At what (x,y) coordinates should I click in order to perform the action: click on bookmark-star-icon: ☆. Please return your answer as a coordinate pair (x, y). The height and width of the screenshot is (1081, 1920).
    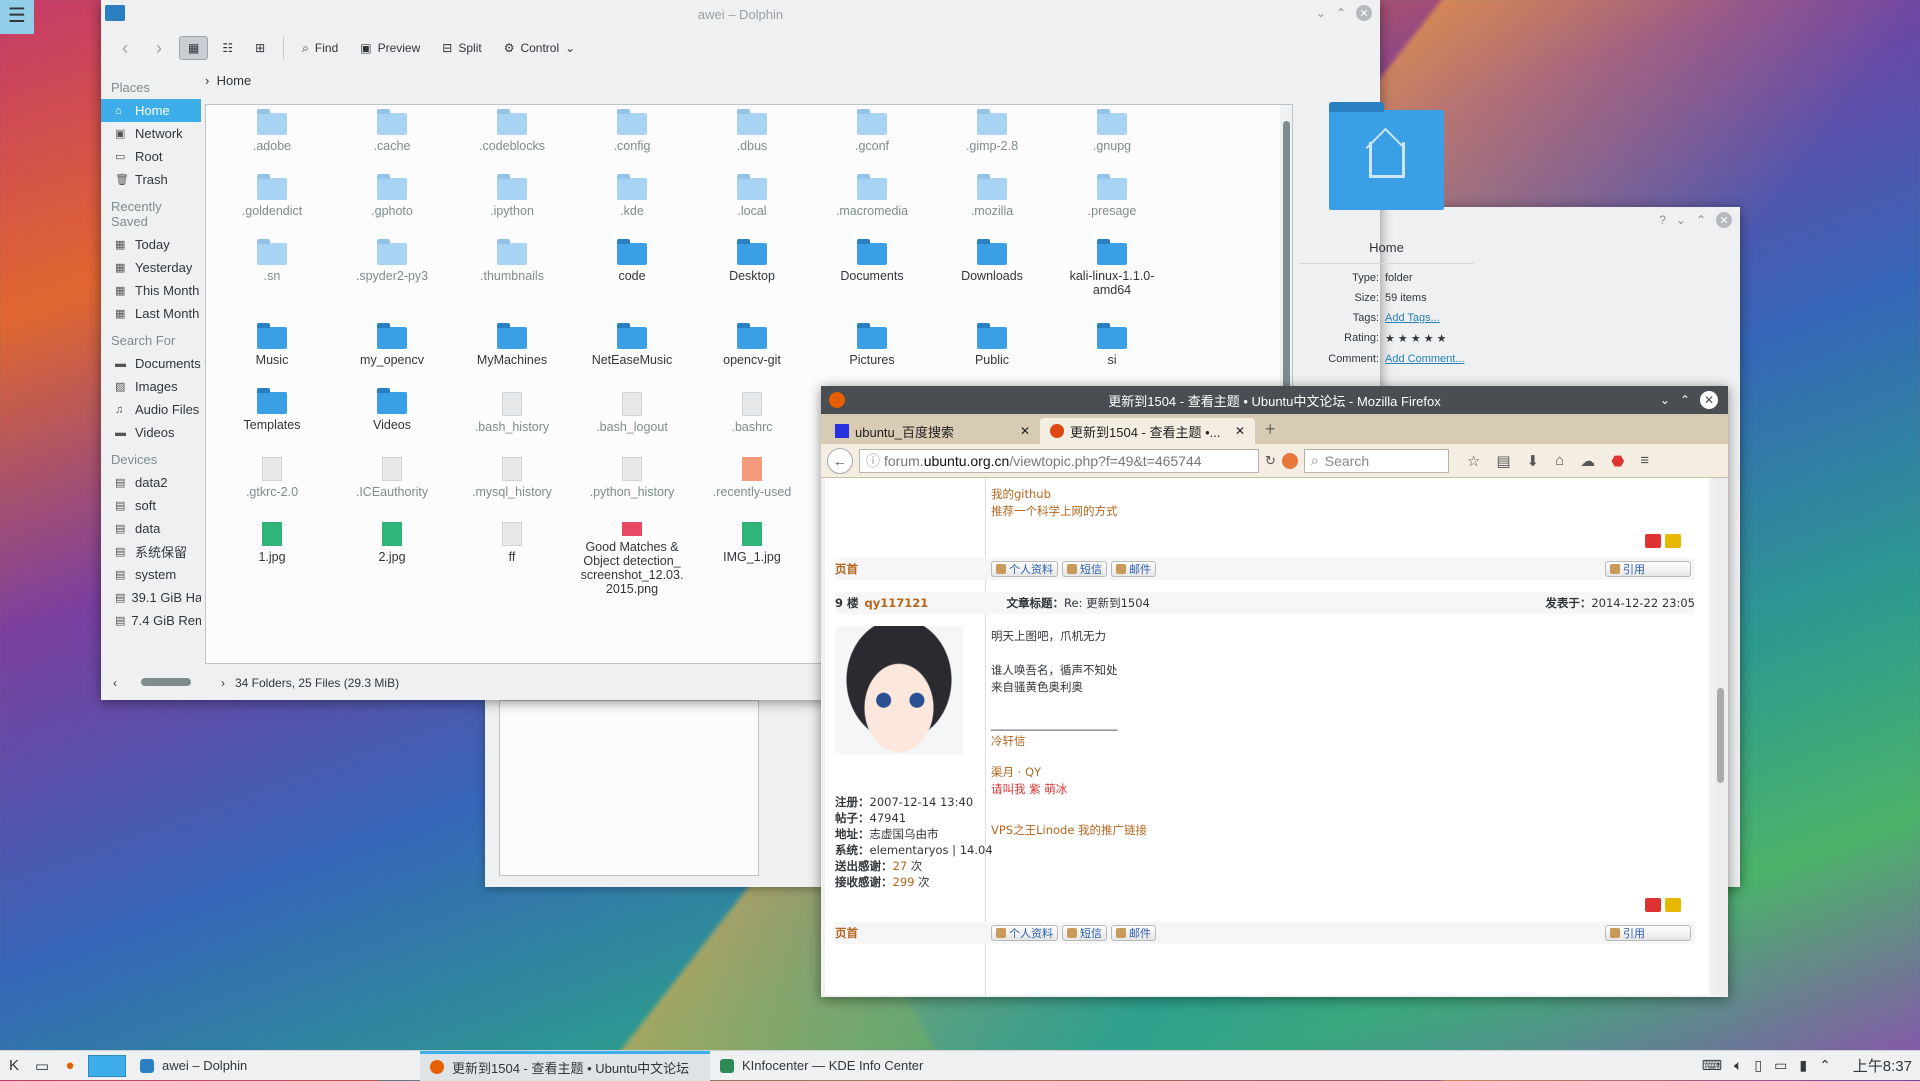
    Looking at the image, I should click on (1473, 461).